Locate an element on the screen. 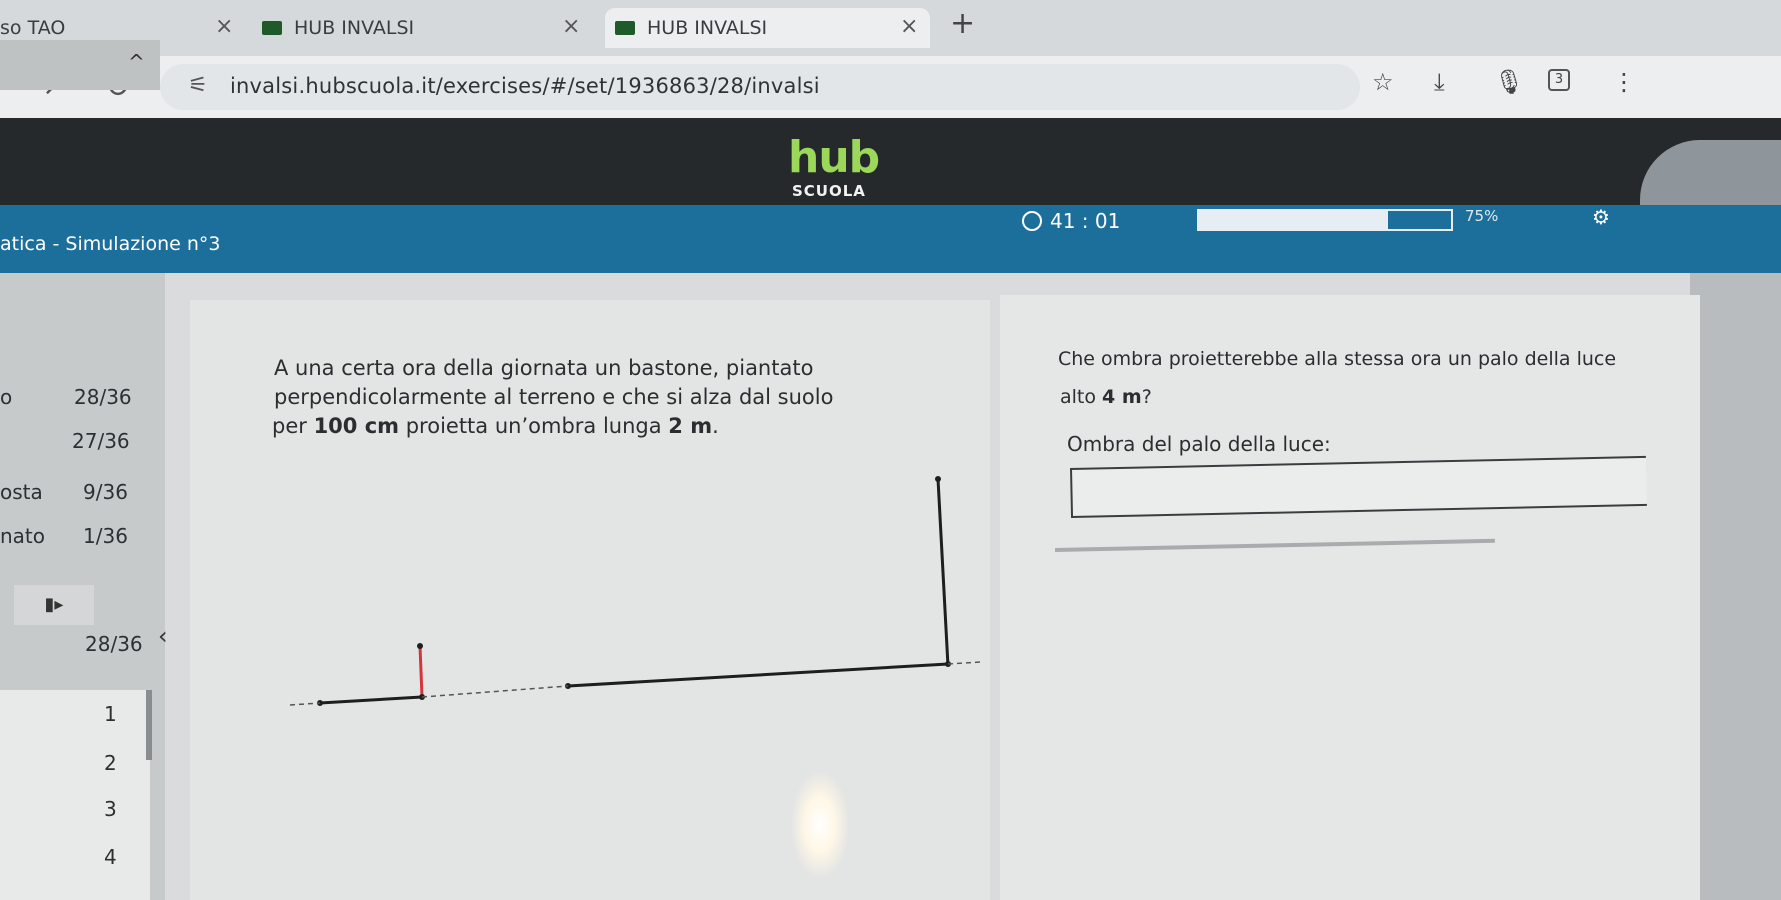  stick-shadow is located at coordinates (371, 700).